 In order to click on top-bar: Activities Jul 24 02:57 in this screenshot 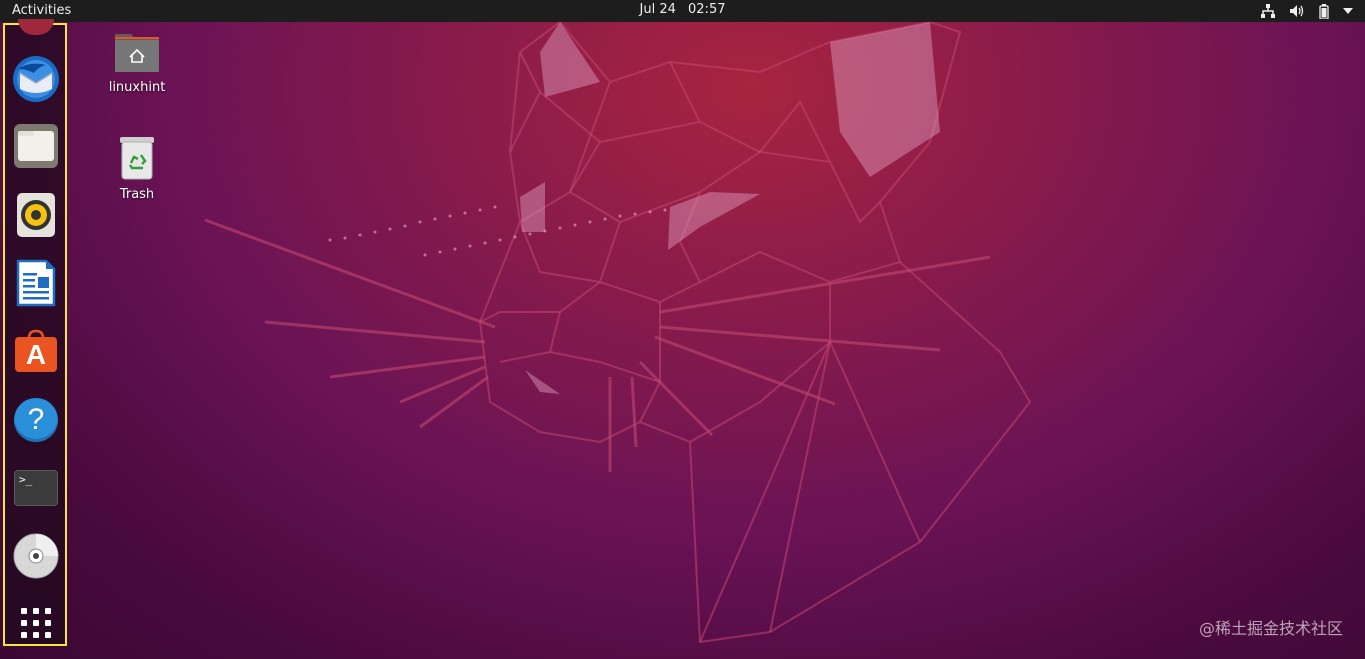, I will do `click(682, 11)`.